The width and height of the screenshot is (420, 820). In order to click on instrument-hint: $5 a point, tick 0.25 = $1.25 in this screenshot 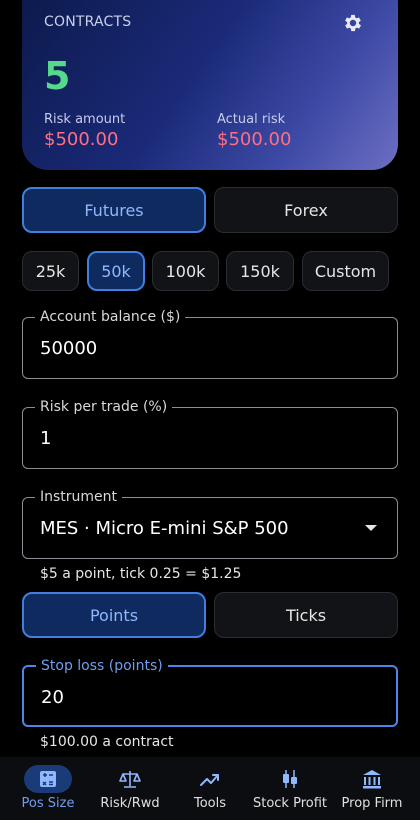, I will do `click(141, 574)`.